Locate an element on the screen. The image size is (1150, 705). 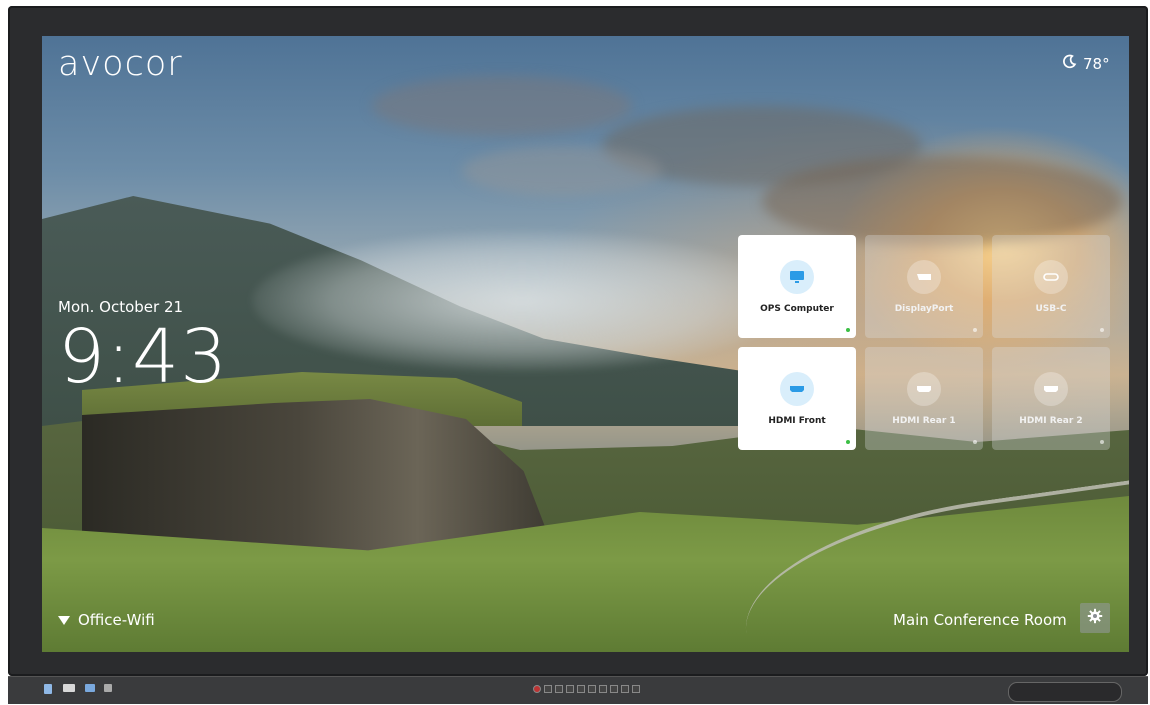
brand-logo: avocor is located at coordinates (120, 64).